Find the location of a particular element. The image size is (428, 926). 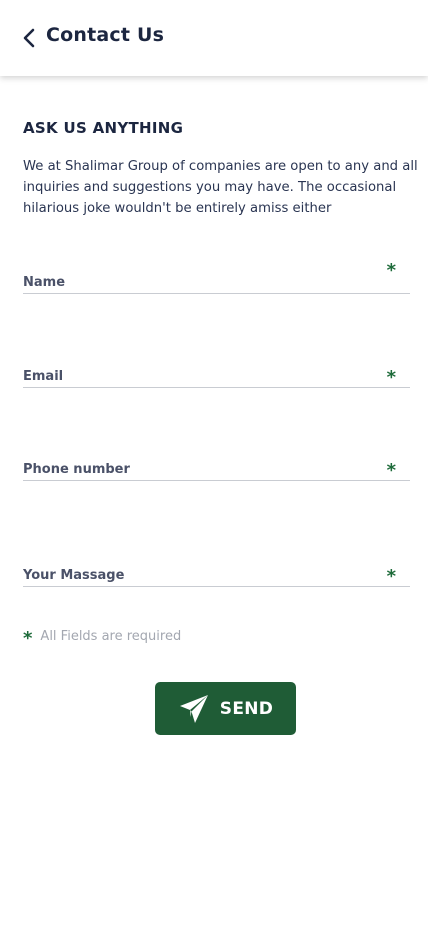

page-title: Contact Us is located at coordinates (105, 35).